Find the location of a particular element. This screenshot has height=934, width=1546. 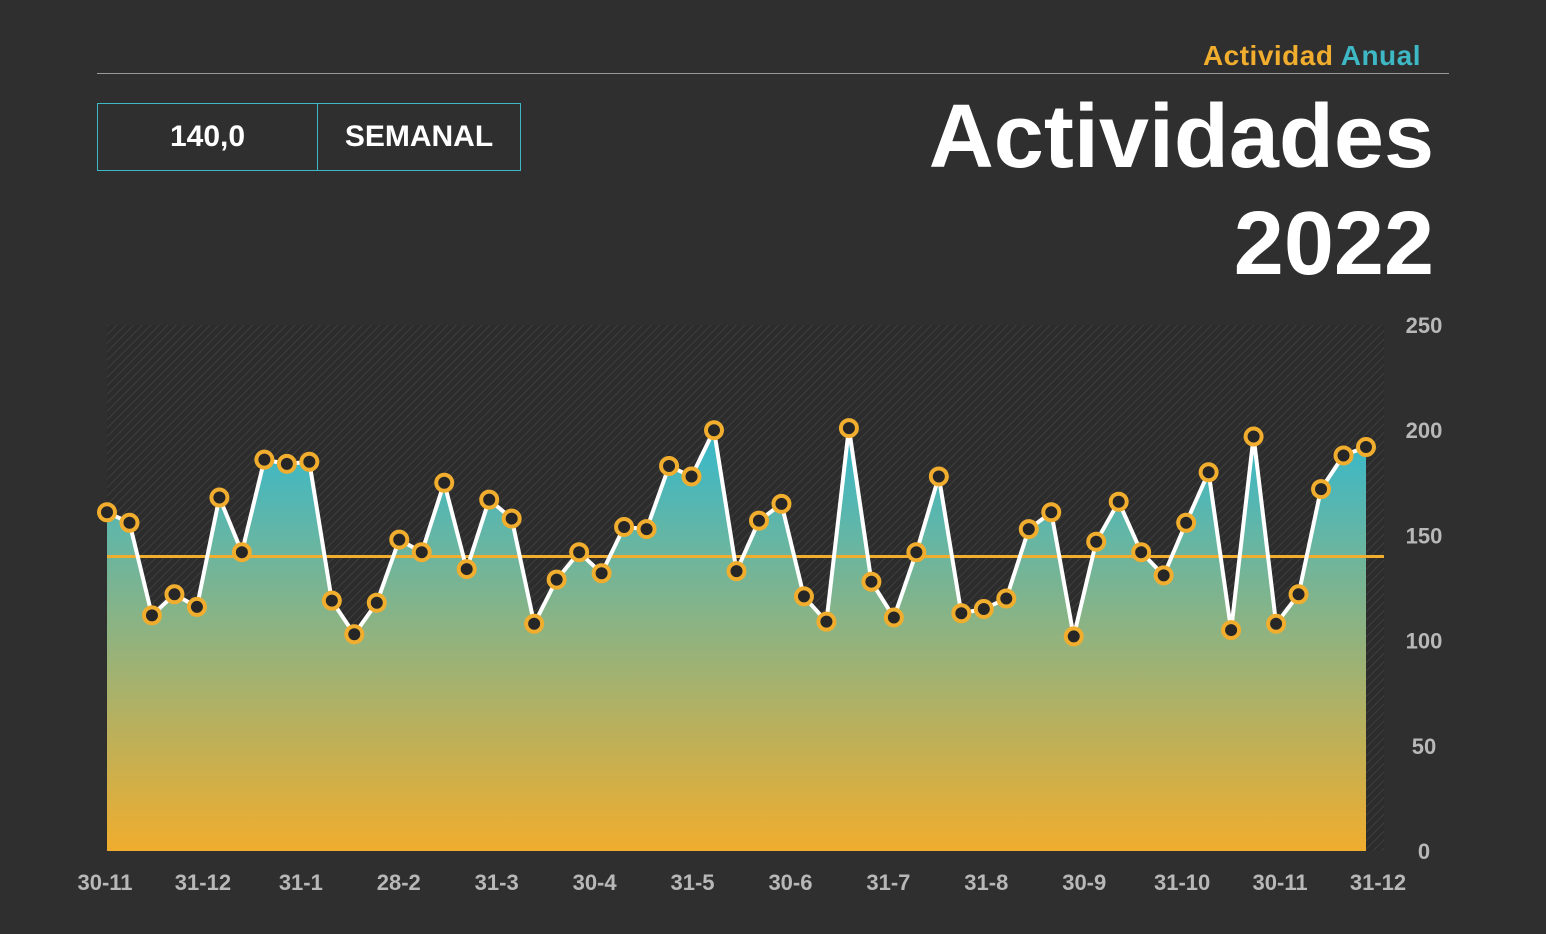

x-tick-label: 31-8 is located at coordinates (986, 882).